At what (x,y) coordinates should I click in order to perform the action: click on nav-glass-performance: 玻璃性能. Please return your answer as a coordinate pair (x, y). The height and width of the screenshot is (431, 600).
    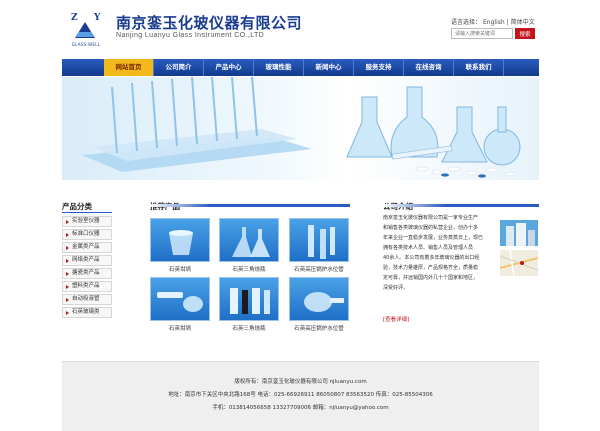
    Looking at the image, I should click on (279, 67).